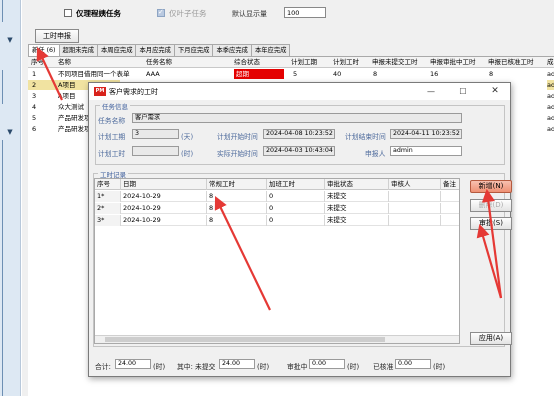 The height and width of the screenshot is (396, 554). What do you see at coordinates (133, 92) in the screenshot?
I see `dialog-title: 客户需求的工时` at bounding box center [133, 92].